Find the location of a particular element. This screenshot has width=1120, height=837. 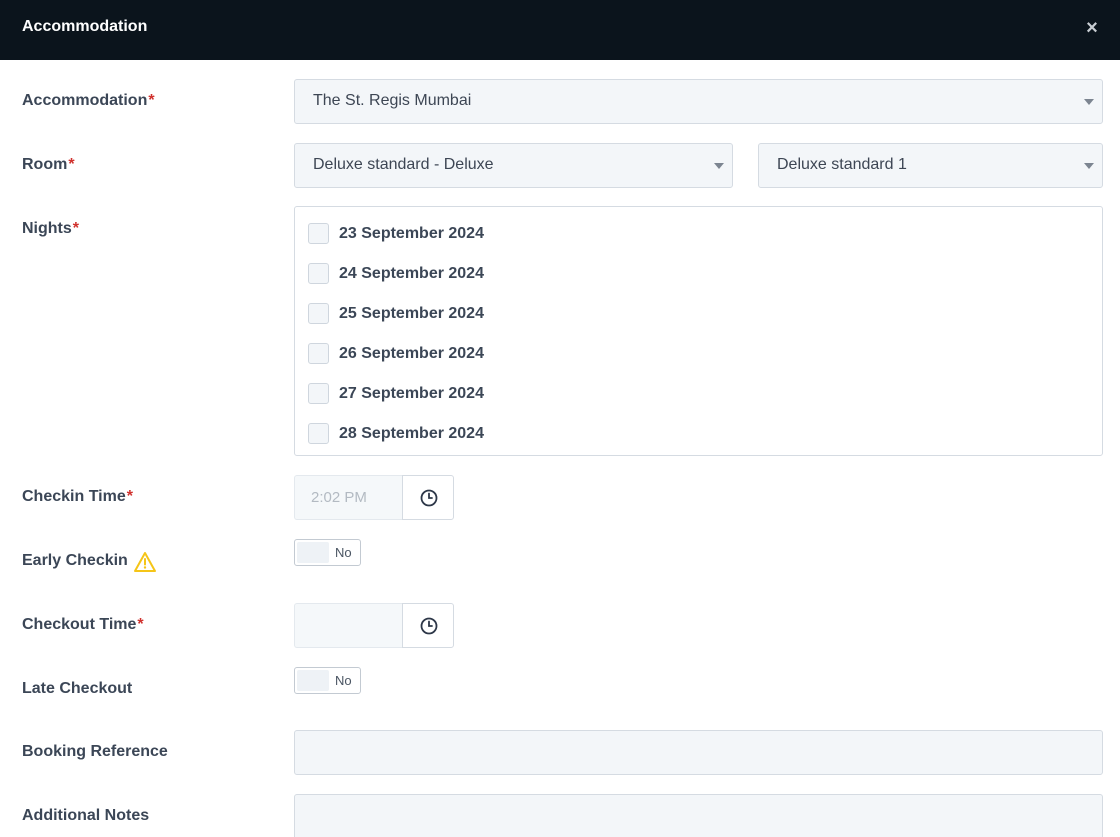

late-checkout-label: Late Checkout is located at coordinates (77, 688).